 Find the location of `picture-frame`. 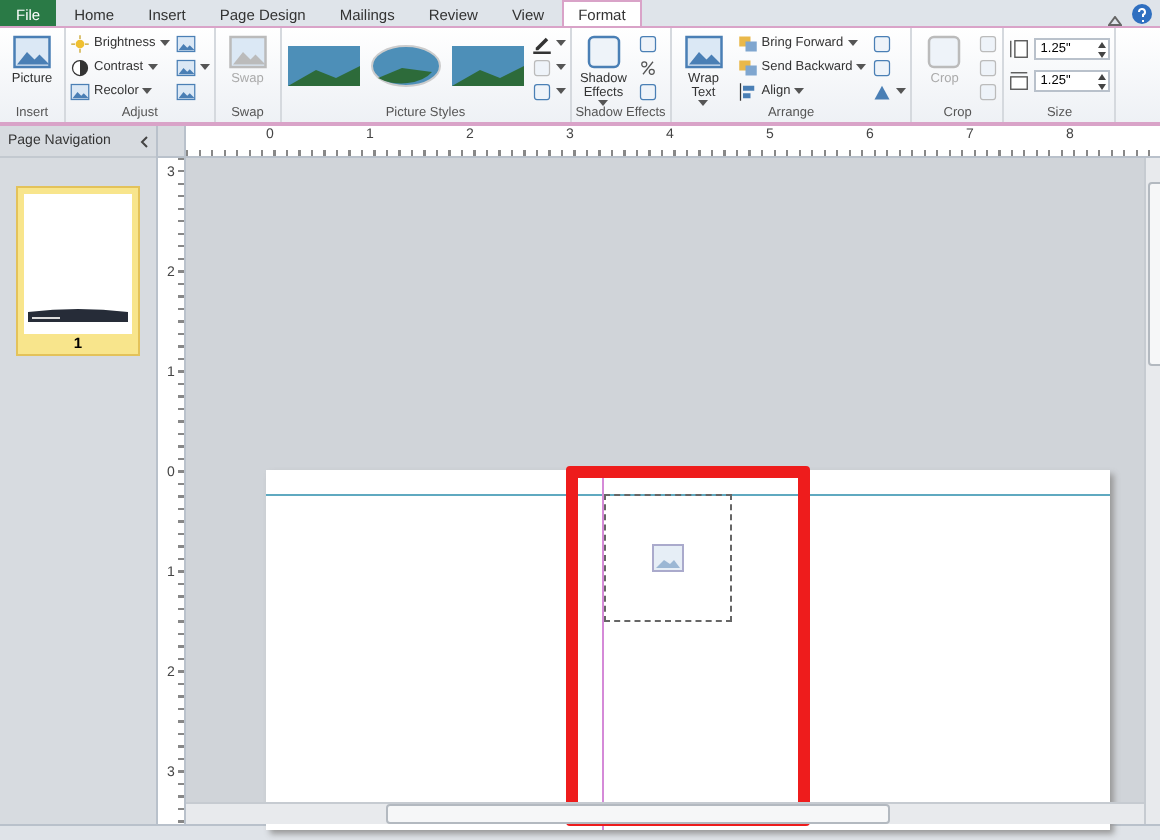

picture-frame is located at coordinates (668, 558).